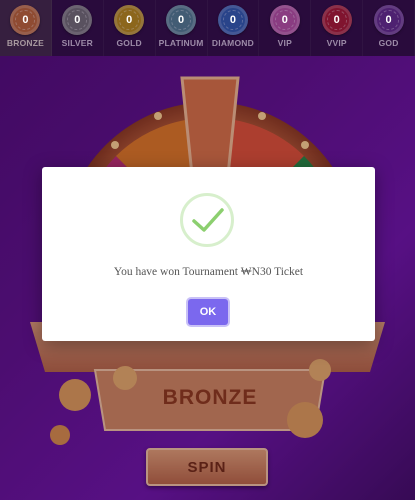  What do you see at coordinates (207, 220) in the screenshot?
I see `success-check-icon` at bounding box center [207, 220].